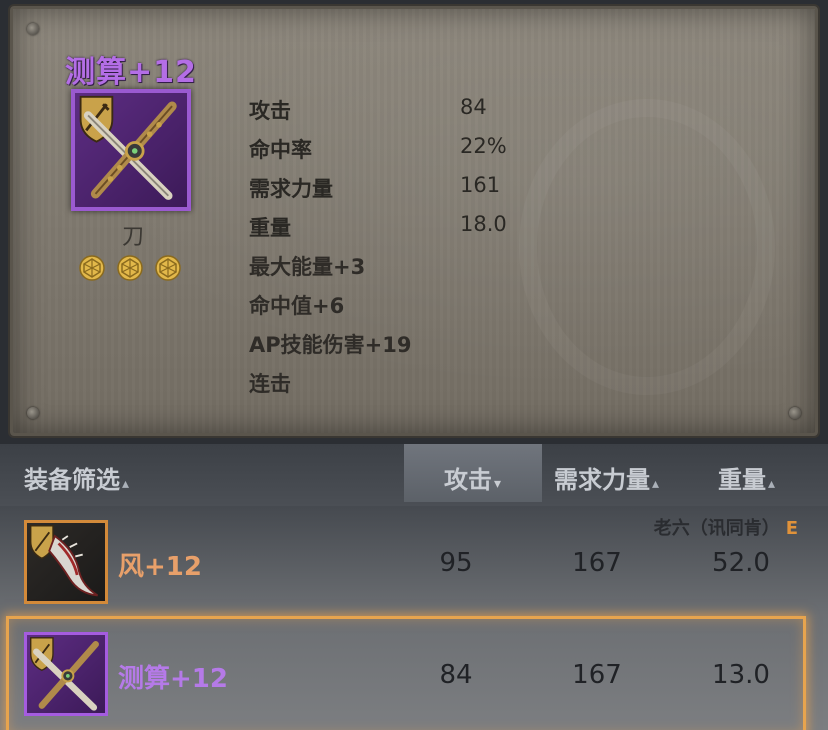 Image resolution: width=828 pixels, height=730 pixels. I want to click on bonus-row: 最大能量+3, so click(439, 270).